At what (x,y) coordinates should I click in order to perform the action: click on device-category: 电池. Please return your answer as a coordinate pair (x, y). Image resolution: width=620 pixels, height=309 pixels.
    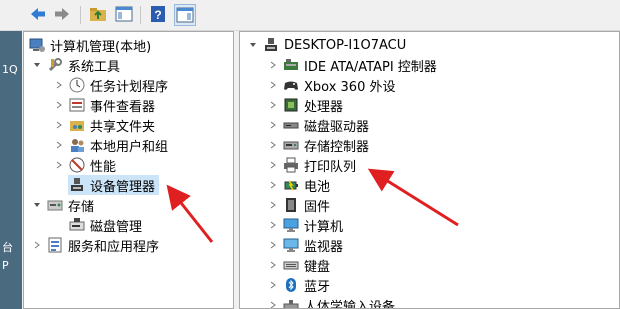
    Looking at the image, I should click on (299, 185).